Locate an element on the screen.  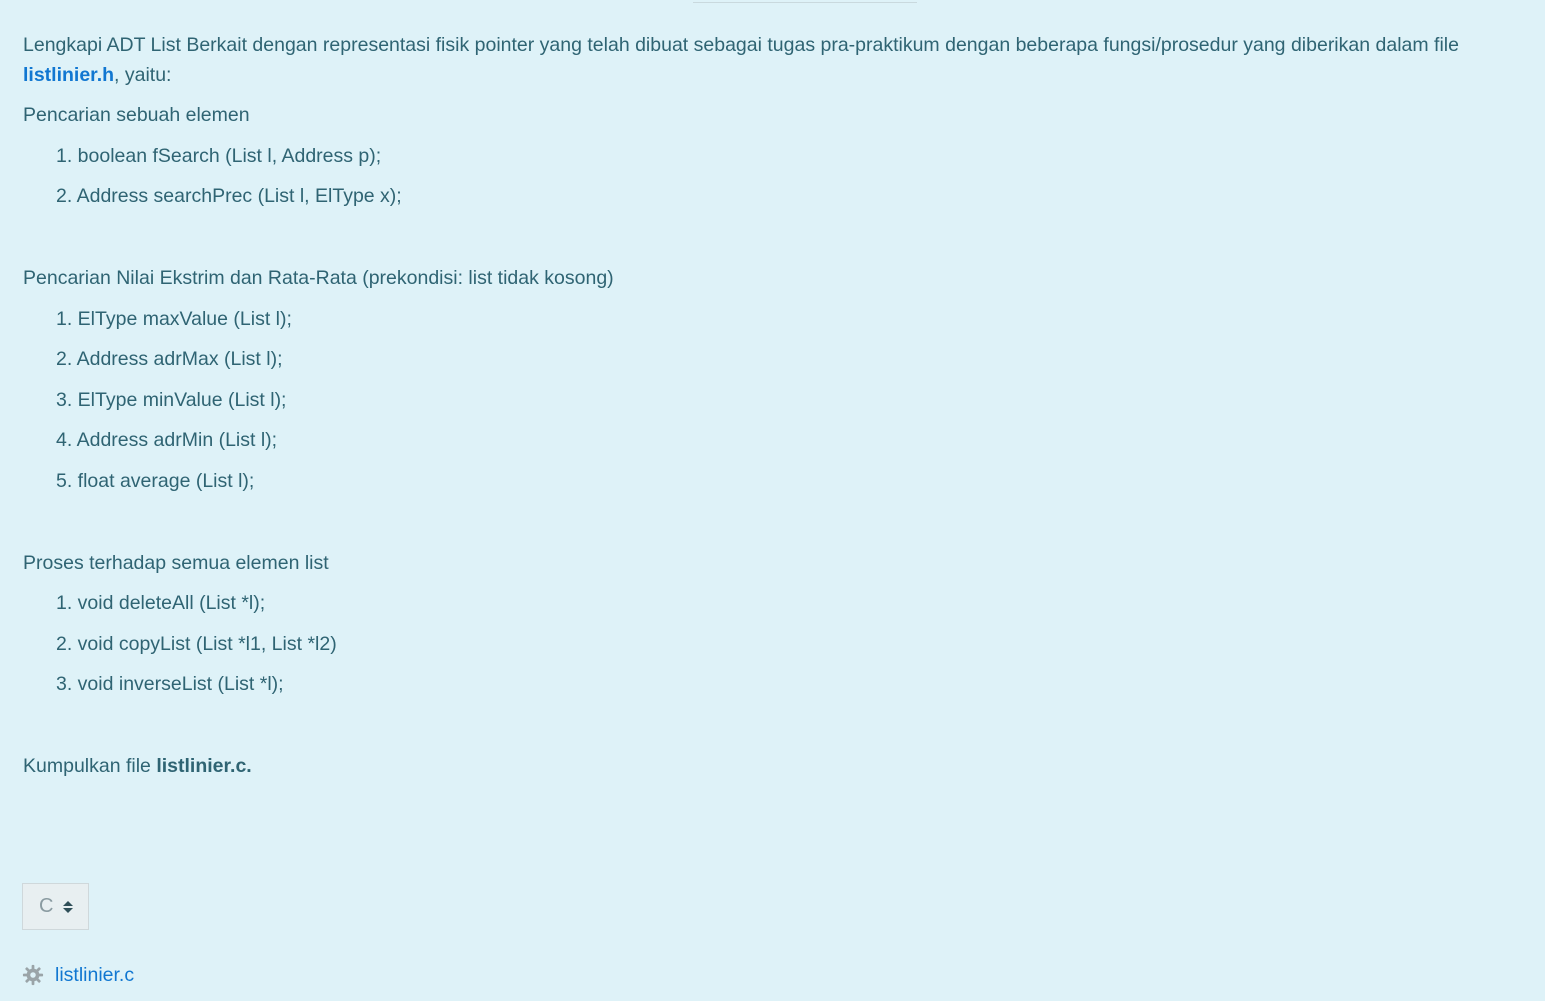
attachment-file-link: listlinier.c is located at coordinates (94, 975).